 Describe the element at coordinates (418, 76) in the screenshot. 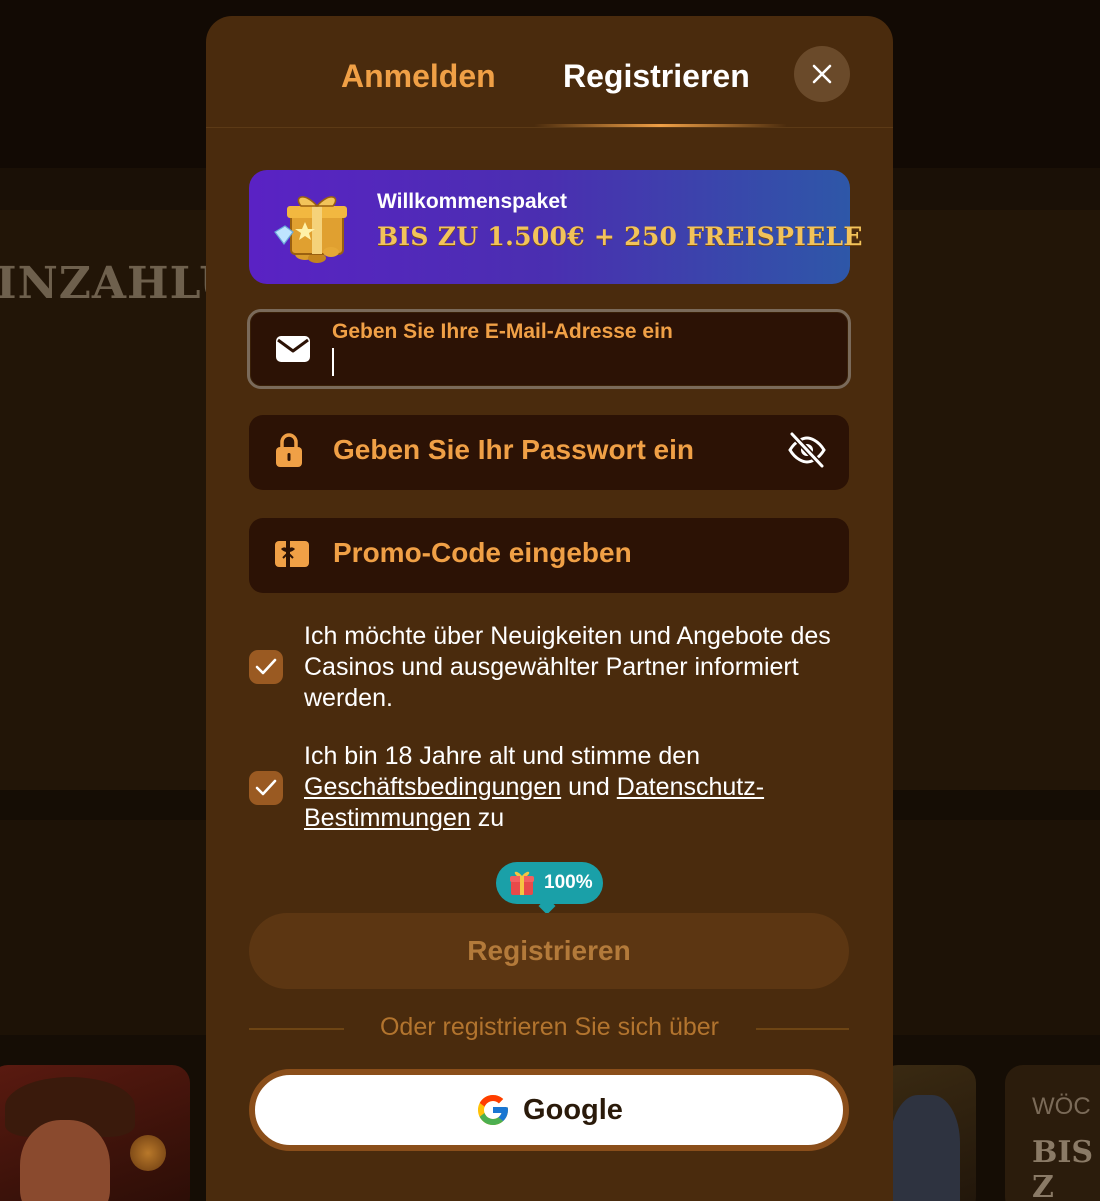

I see `tab-login: Anmelden` at that location.